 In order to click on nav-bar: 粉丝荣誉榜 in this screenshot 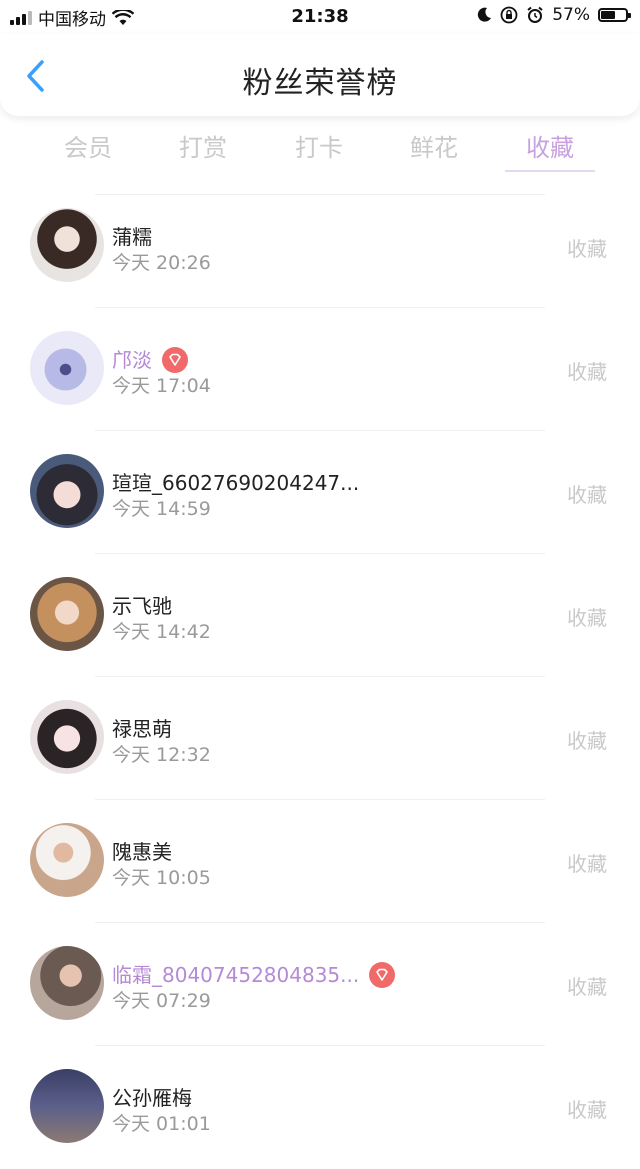, I will do `click(320, 75)`.